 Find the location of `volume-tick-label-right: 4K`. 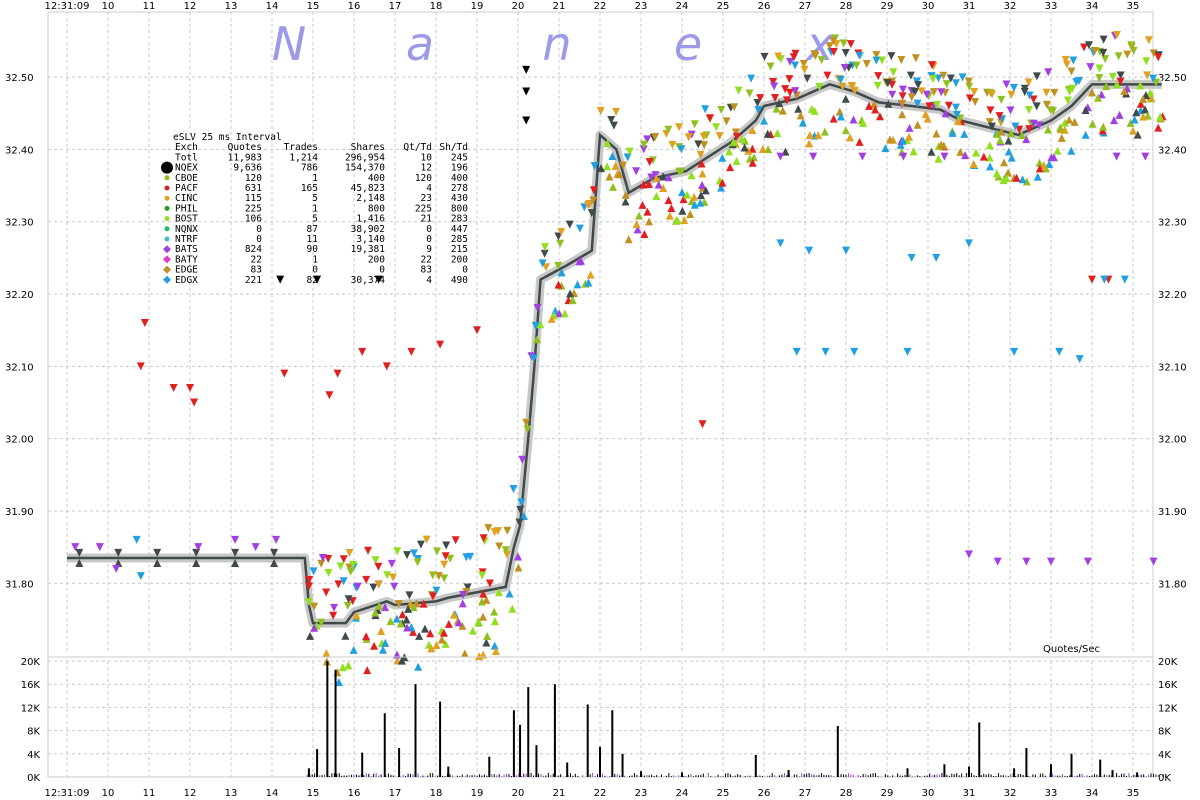

volume-tick-label-right: 4K is located at coordinates (1164, 755).